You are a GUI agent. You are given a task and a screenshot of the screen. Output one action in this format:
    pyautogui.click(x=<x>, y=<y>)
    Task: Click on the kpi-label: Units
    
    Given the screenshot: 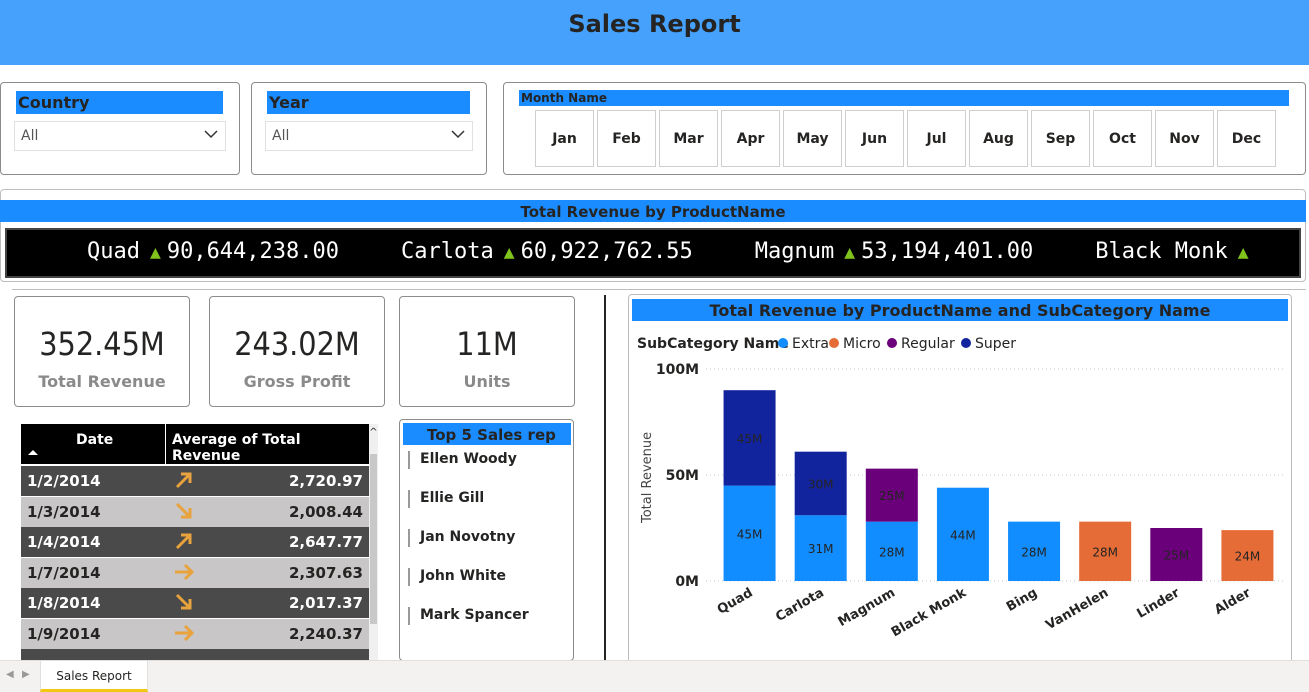 What is the action you would take?
    pyautogui.click(x=487, y=381)
    